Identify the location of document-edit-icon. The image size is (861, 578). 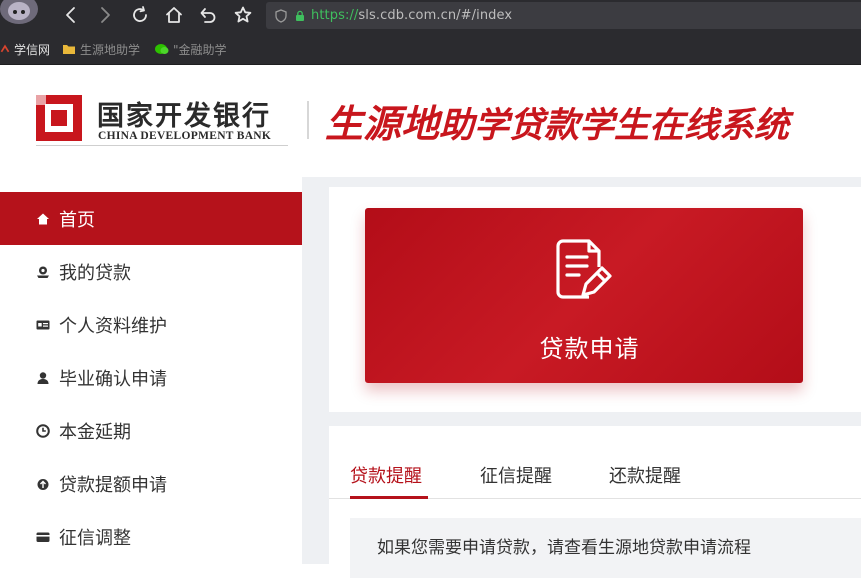
(584, 269).